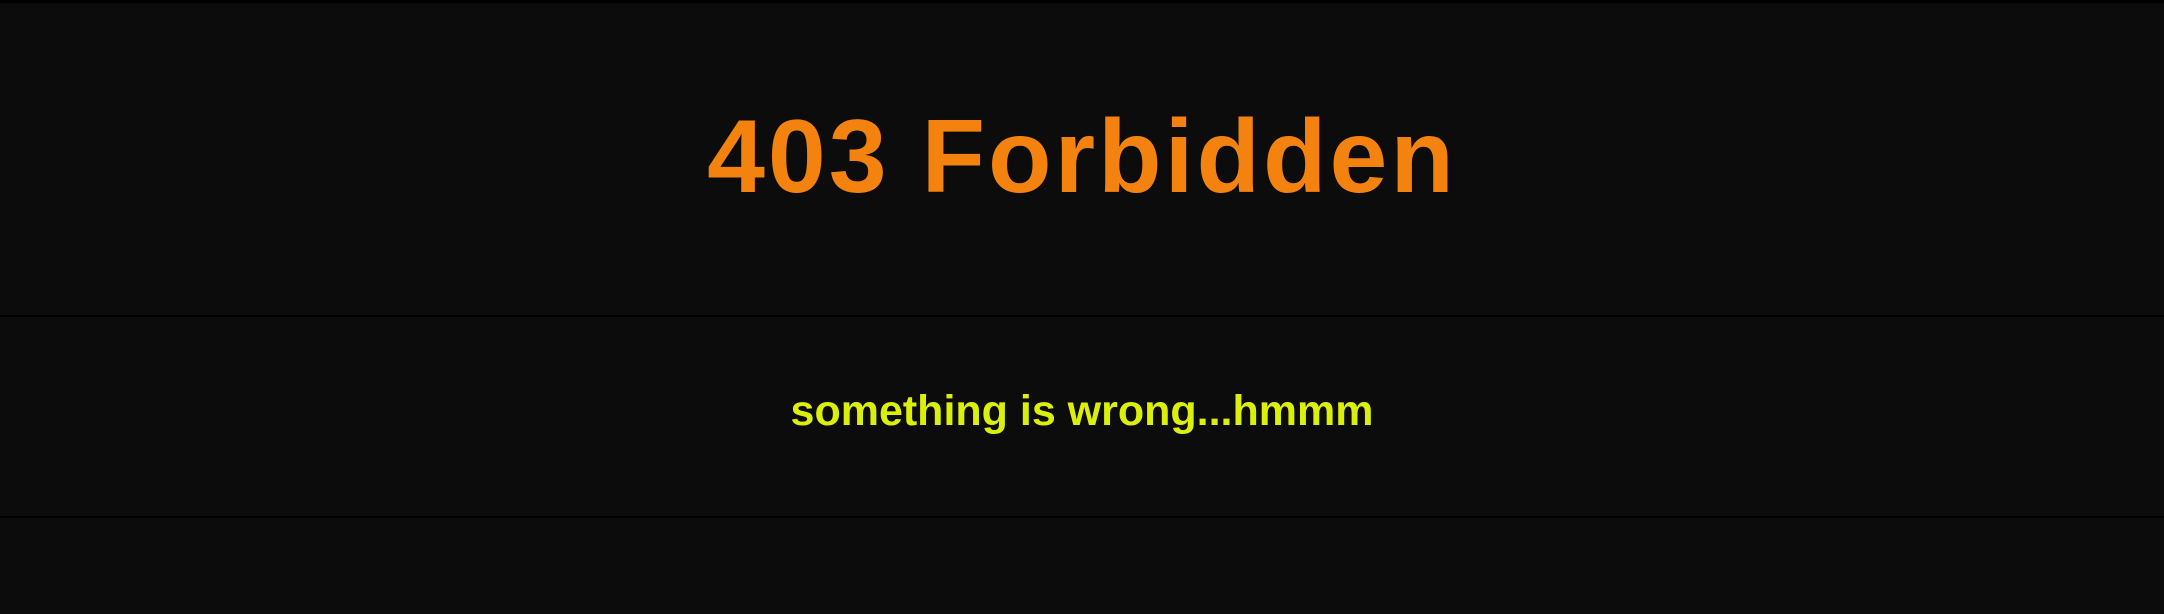  What do you see at coordinates (1082, 411) in the screenshot?
I see `error-message: something is wrong...hmmm` at bounding box center [1082, 411].